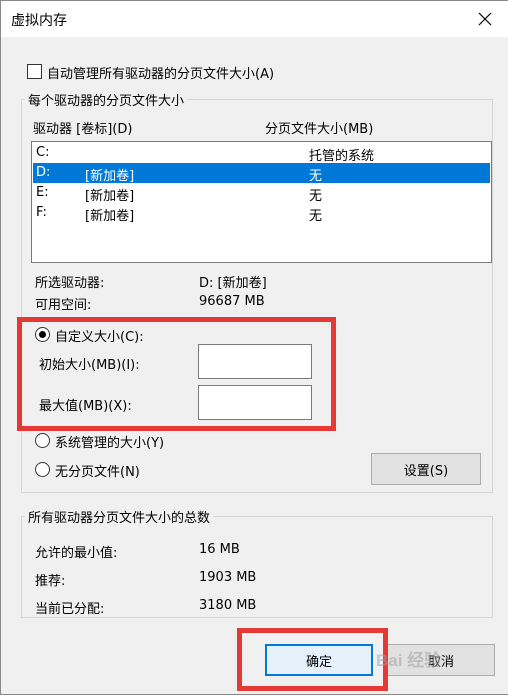 This screenshot has height=695, width=508. Describe the element at coordinates (70, 609) in the screenshot. I see `current-allocated-label: 当前已分配:` at that location.